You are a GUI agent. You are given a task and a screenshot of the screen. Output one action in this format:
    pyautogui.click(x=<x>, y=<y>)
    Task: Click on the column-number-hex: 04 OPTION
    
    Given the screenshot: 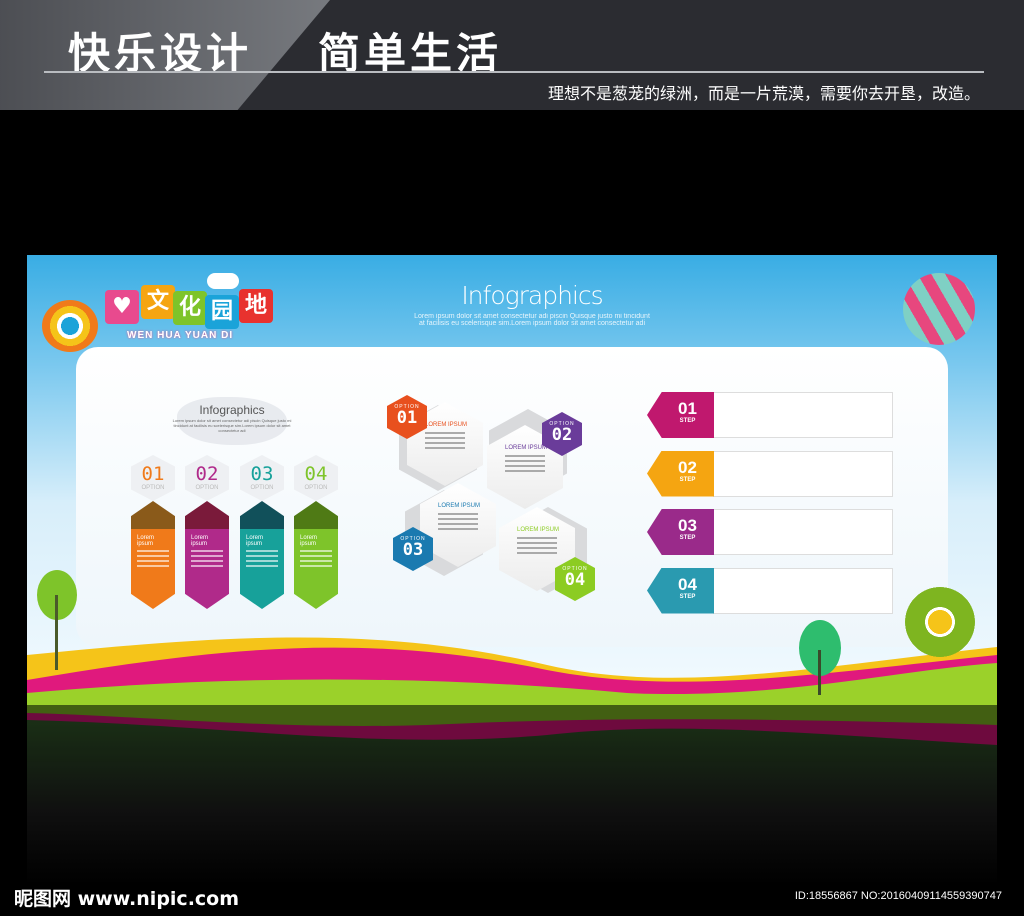 What is the action you would take?
    pyautogui.click(x=316, y=478)
    